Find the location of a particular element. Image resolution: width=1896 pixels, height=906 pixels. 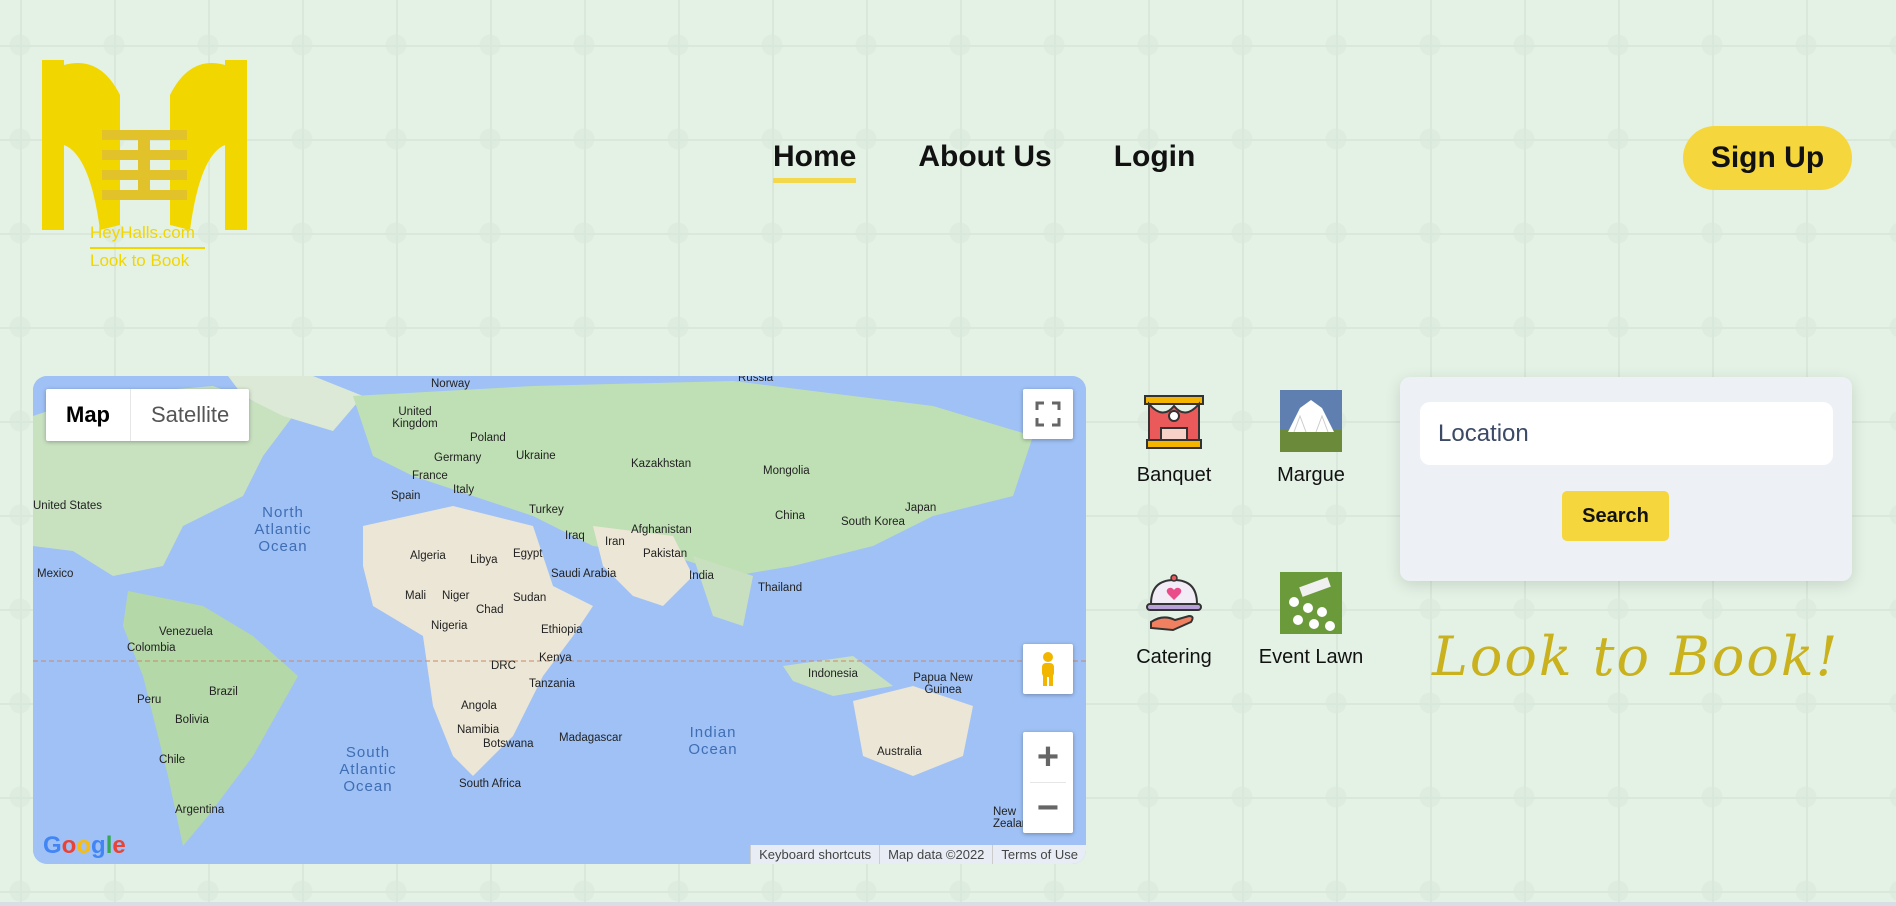

main-nav: Home About Us Login is located at coordinates (984, 161).